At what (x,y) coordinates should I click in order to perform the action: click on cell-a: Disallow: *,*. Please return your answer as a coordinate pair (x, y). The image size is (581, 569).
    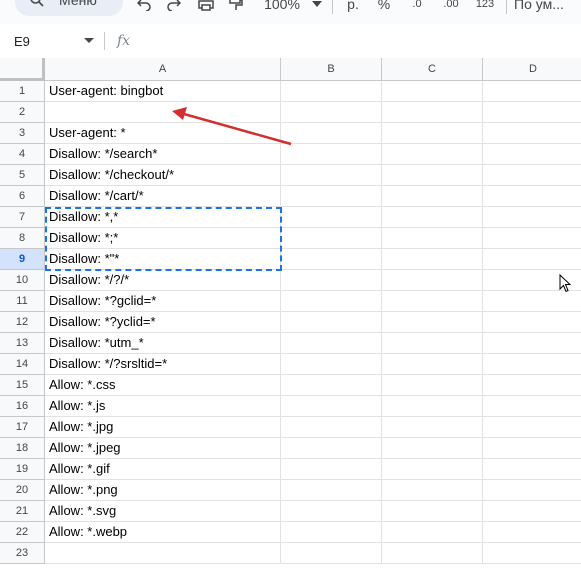
    Looking at the image, I should click on (163, 217).